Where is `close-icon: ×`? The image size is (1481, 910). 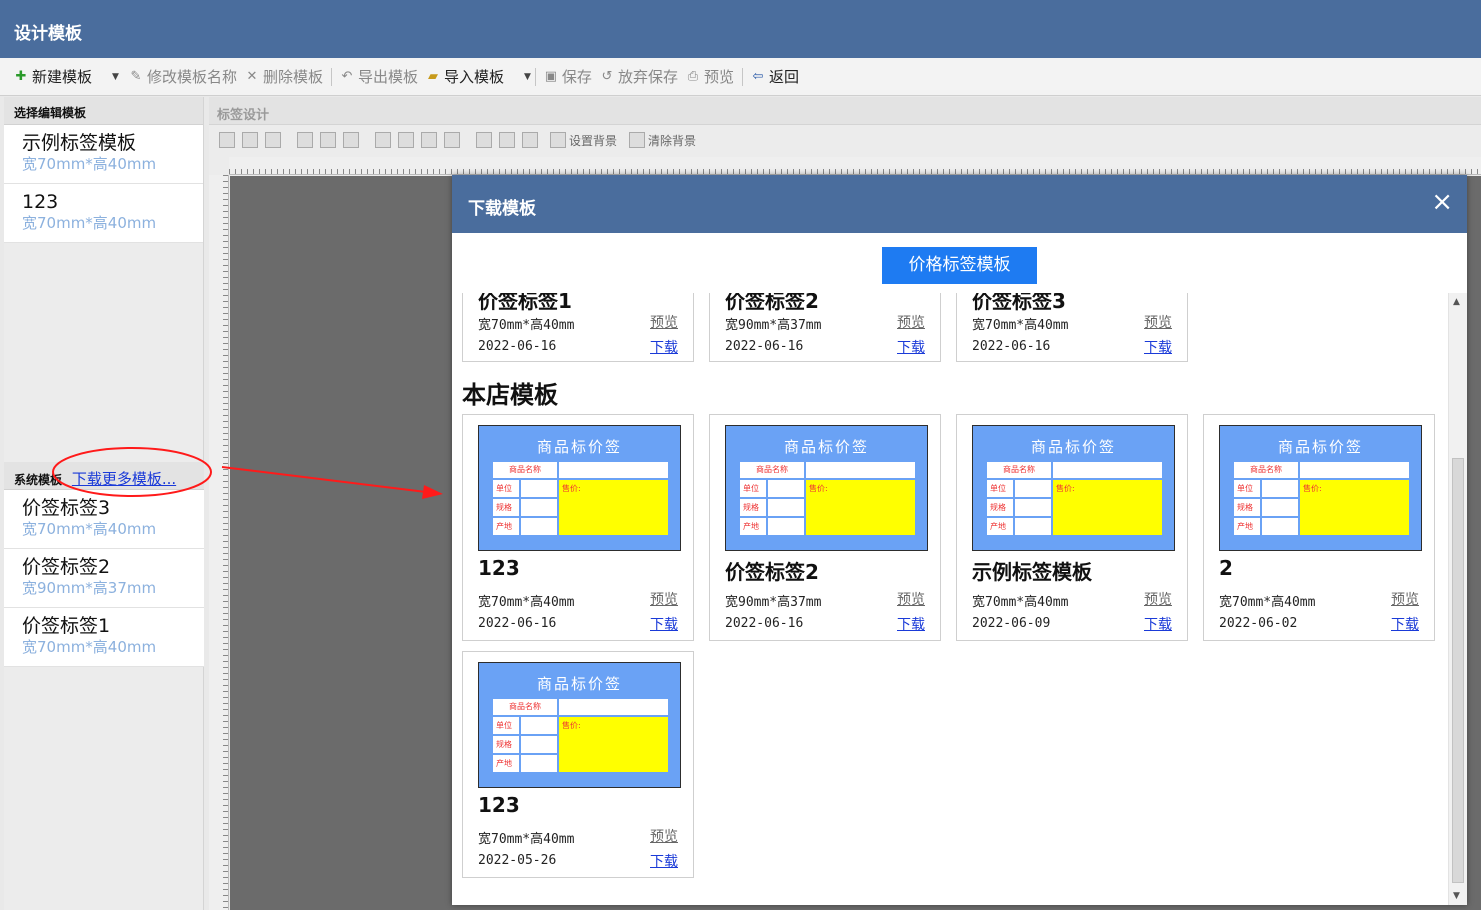
close-icon: × is located at coordinates (1442, 202).